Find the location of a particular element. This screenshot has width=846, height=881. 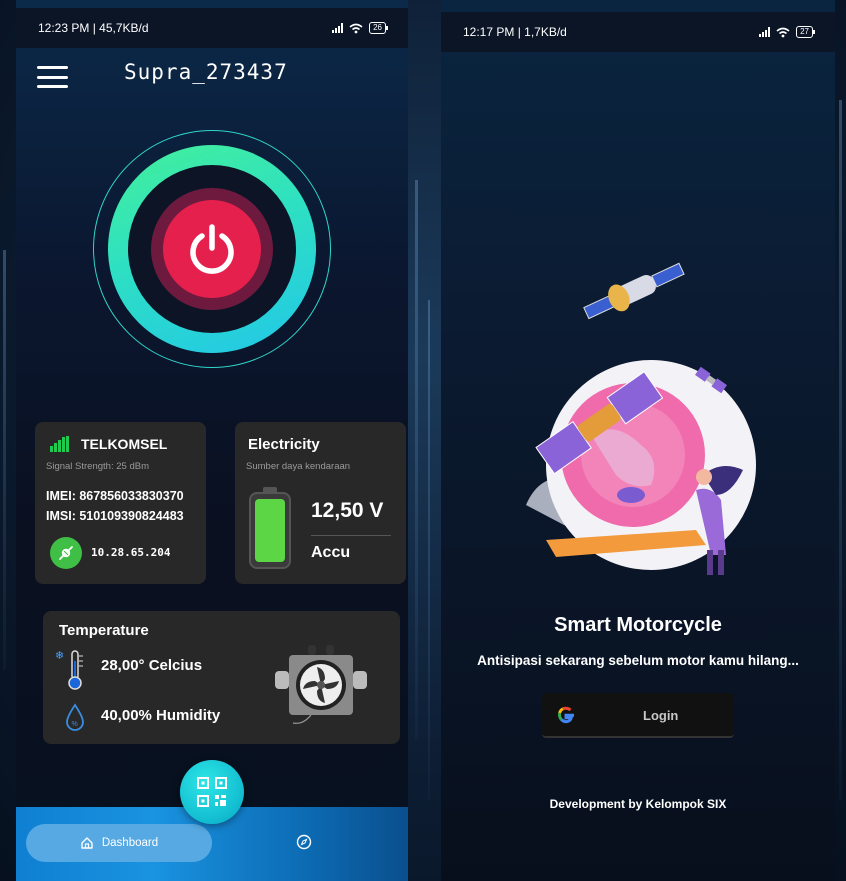

qr-scan-button is located at coordinates (212, 792).